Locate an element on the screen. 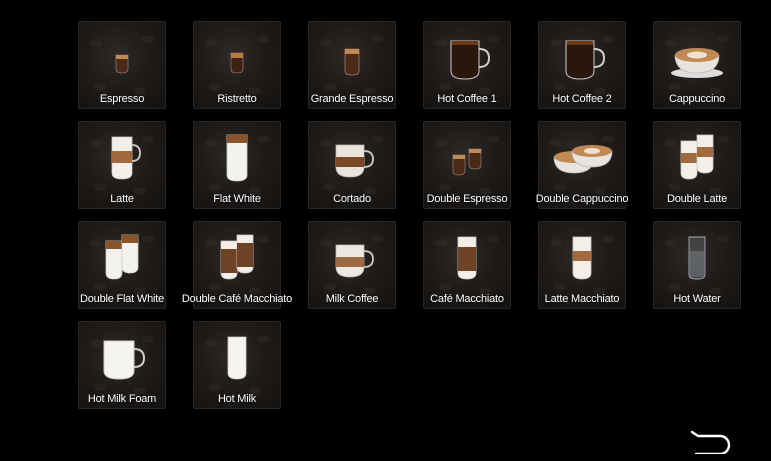  drink-tile-cortado: Cortado is located at coordinates (352, 165).